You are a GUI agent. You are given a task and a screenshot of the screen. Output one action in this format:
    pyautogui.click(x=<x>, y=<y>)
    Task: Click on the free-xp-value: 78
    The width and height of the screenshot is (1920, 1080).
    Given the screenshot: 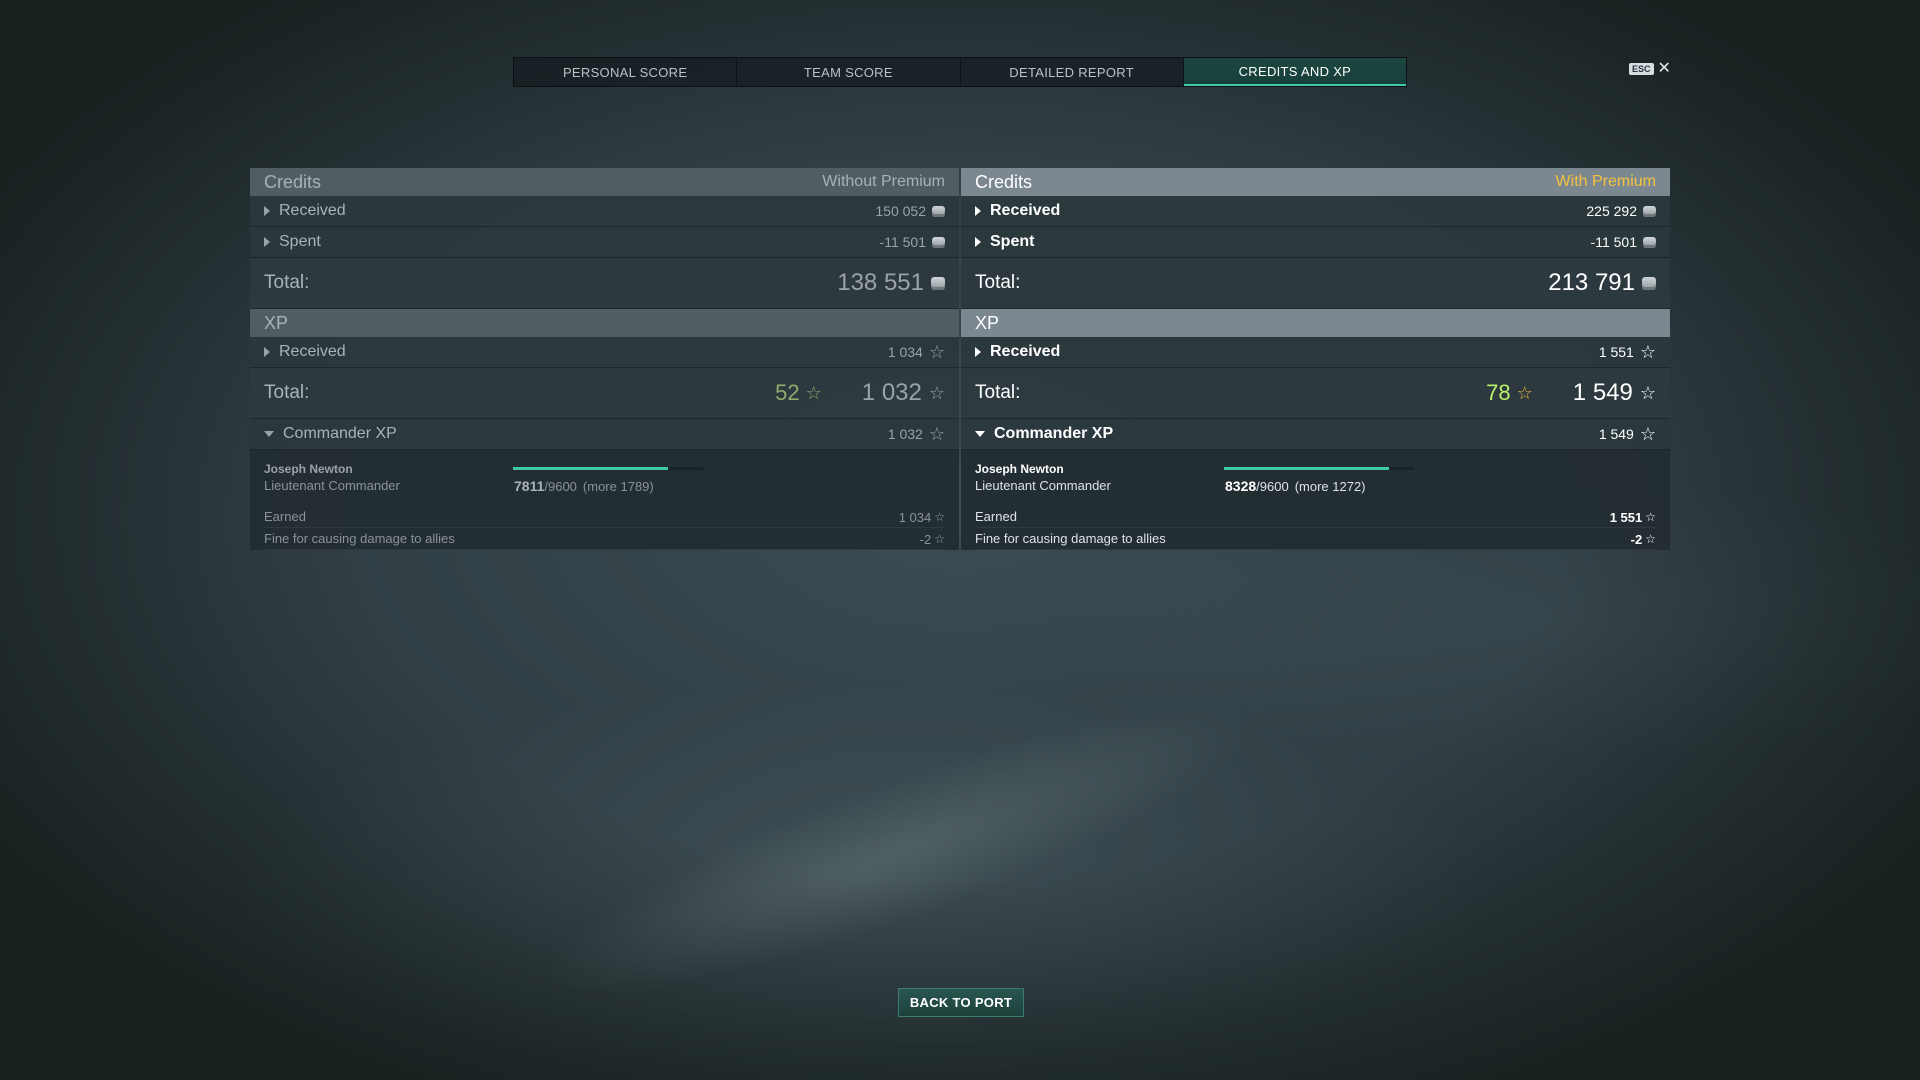 What is the action you would take?
    pyautogui.click(x=1498, y=392)
    